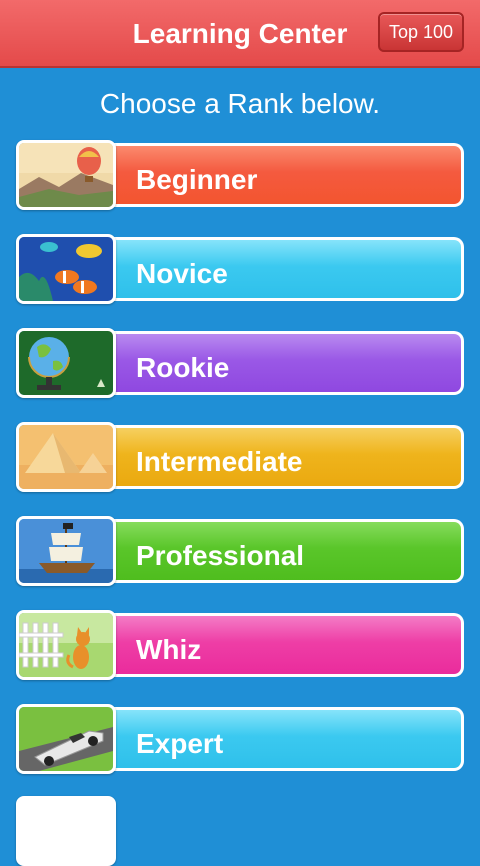 The image size is (480, 866). What do you see at coordinates (421, 32) in the screenshot?
I see `top-100-button: Top 100` at bounding box center [421, 32].